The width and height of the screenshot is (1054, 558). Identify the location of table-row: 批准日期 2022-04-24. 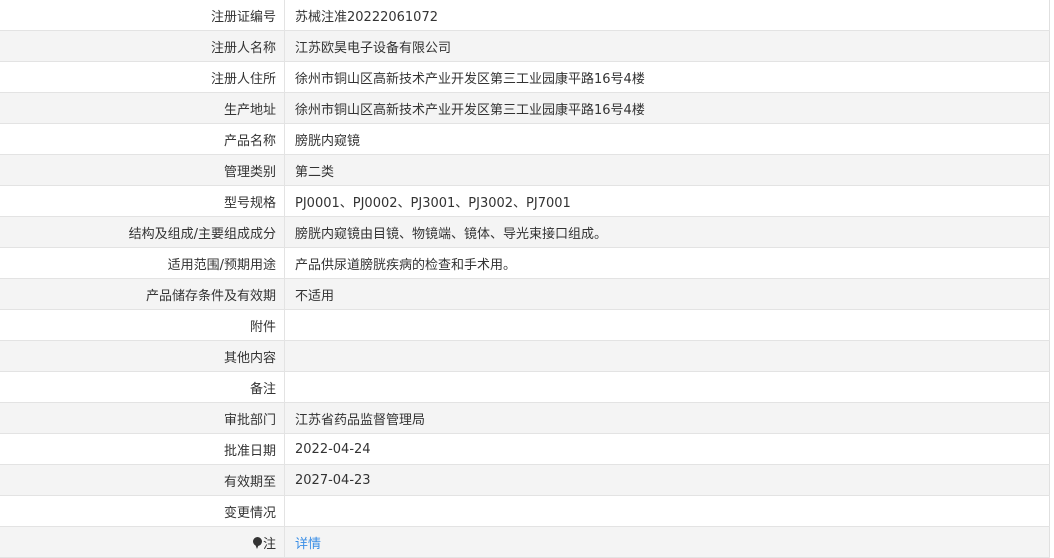
(525, 449).